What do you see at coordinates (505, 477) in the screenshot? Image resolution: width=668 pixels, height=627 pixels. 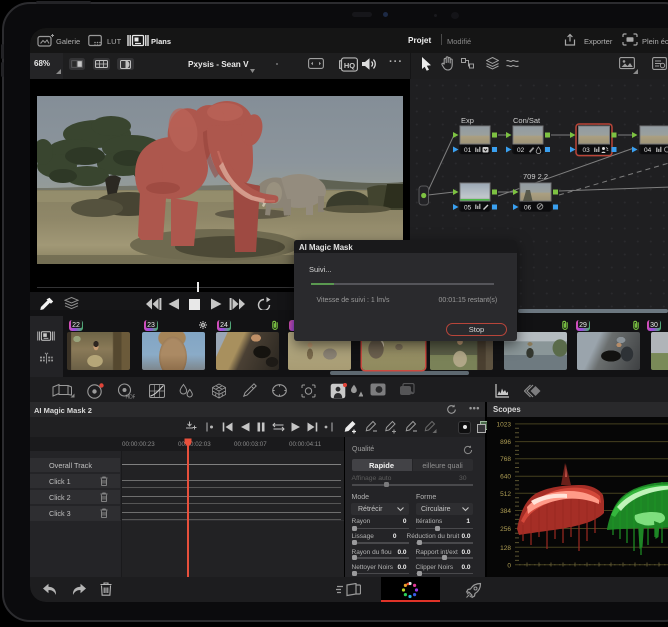 I see `svg-text: 640` at bounding box center [505, 477].